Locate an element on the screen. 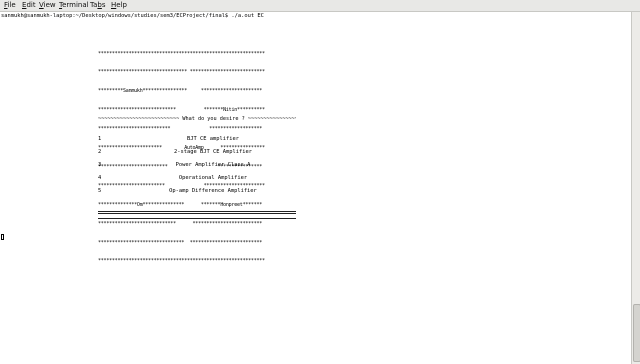  menu-terminal: Terminal is located at coordinates (74, 5).